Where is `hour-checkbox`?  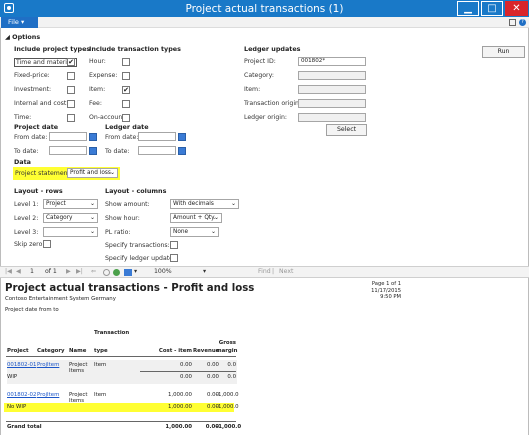
hour-checkbox is located at coordinates (126, 62).